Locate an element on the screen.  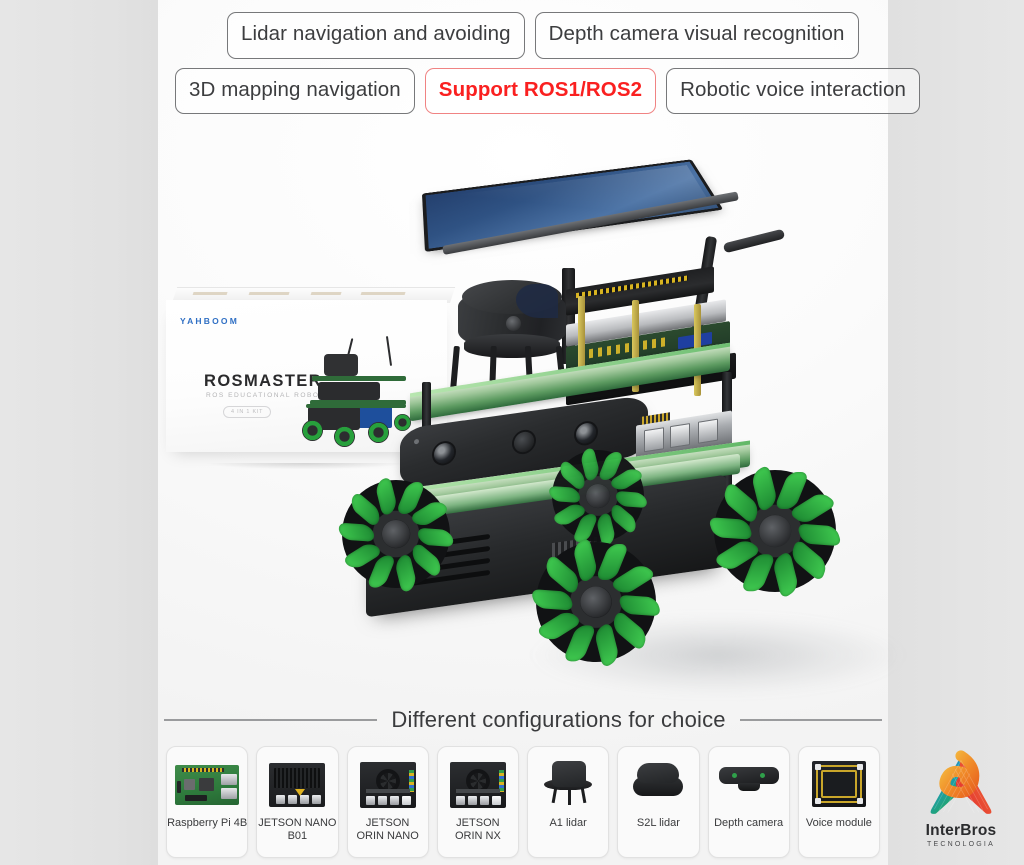
config-card-label: JETSON ORIN NX is located at coordinates (477, 829).